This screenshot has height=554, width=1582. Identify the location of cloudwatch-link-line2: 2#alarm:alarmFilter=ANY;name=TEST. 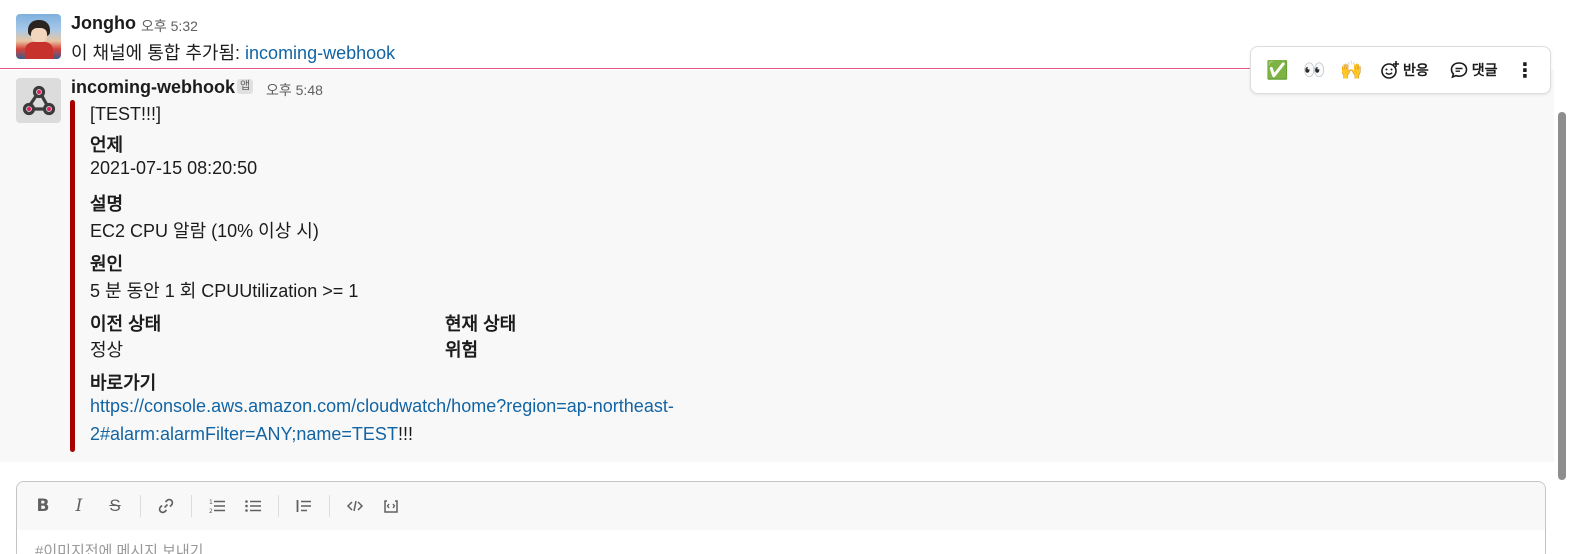
(244, 434).